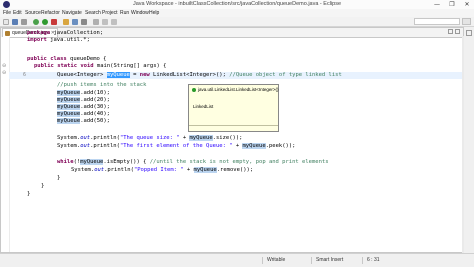 This screenshot has width=474, height=267. I want to click on code-line: package javaCollection;, so click(65, 33).